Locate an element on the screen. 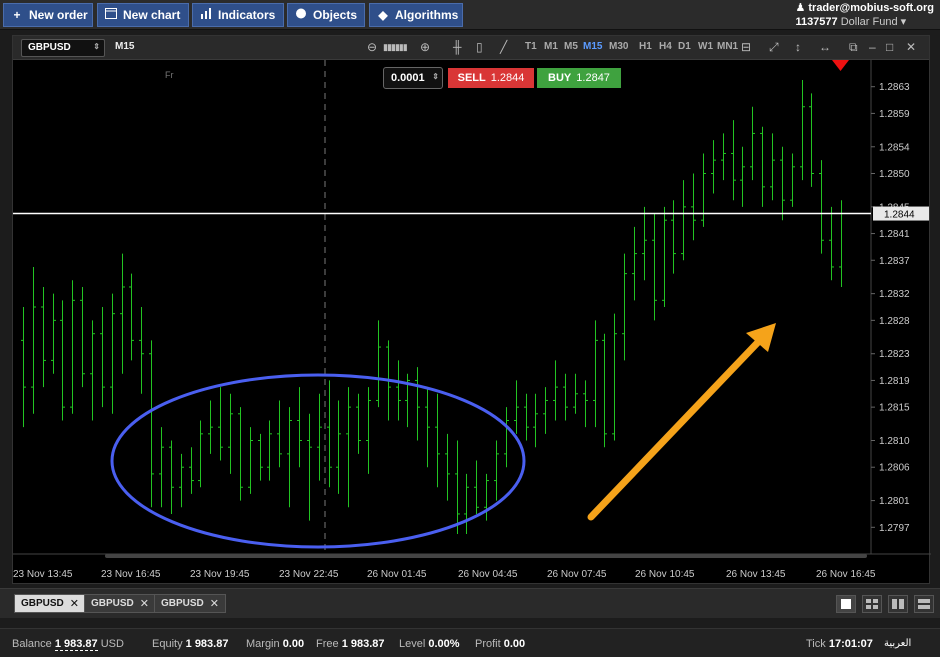 This screenshot has width=940, height=657. y-tick-label: 1.2837 is located at coordinates (894, 261).